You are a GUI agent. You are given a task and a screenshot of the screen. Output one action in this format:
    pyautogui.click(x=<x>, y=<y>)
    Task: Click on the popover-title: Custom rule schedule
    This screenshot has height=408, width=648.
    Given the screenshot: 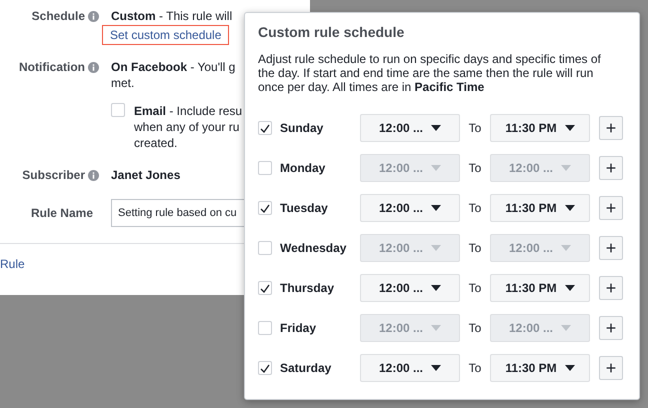 What is the action you would take?
    pyautogui.click(x=332, y=32)
    